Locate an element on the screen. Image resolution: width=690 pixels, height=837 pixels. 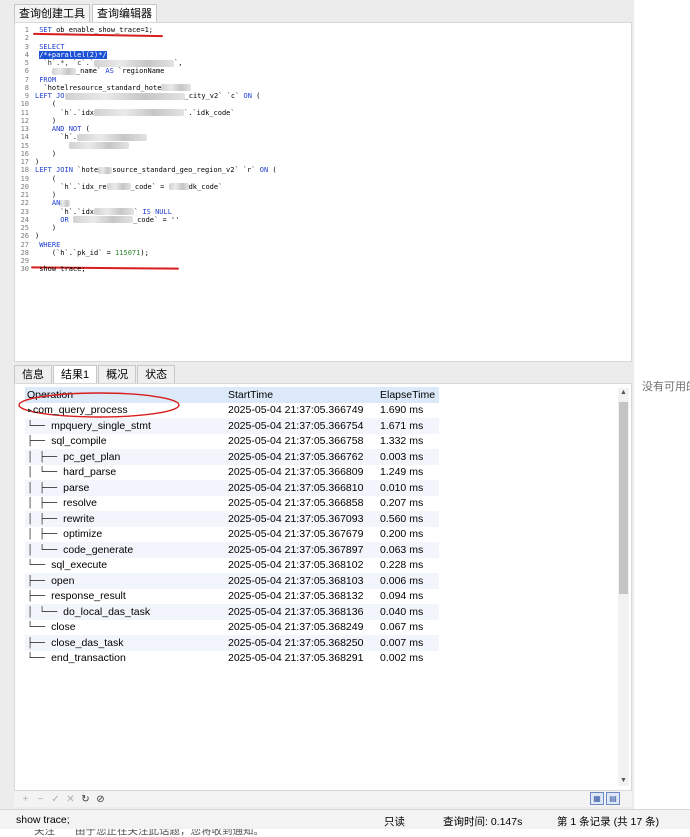
cell-elapsetime: 0.003 ms is located at coordinates (408, 457).